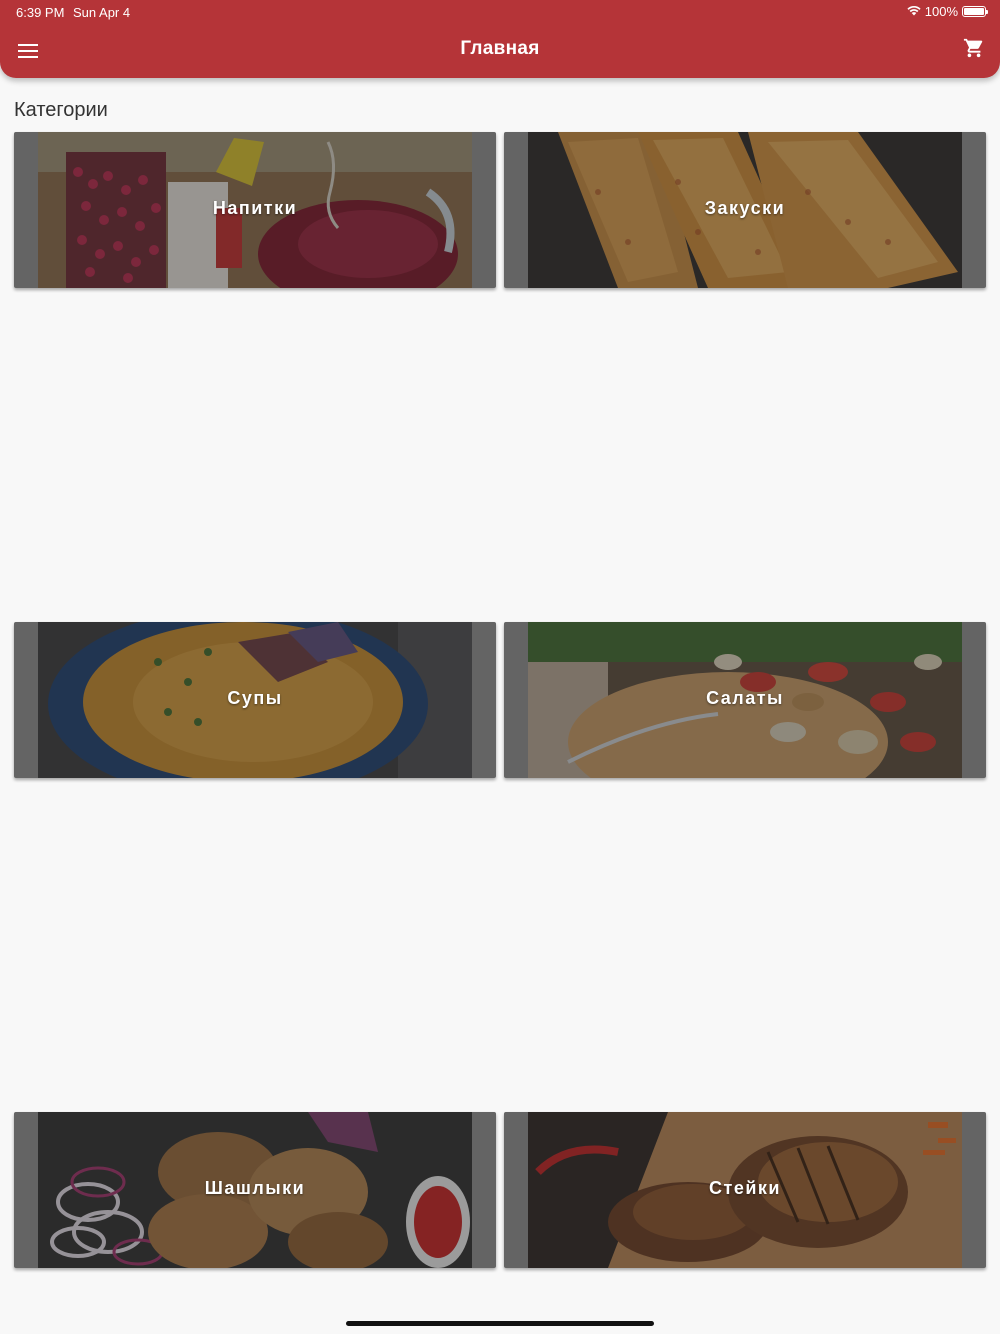  What do you see at coordinates (975, 11) in the screenshot?
I see `battery-icon` at bounding box center [975, 11].